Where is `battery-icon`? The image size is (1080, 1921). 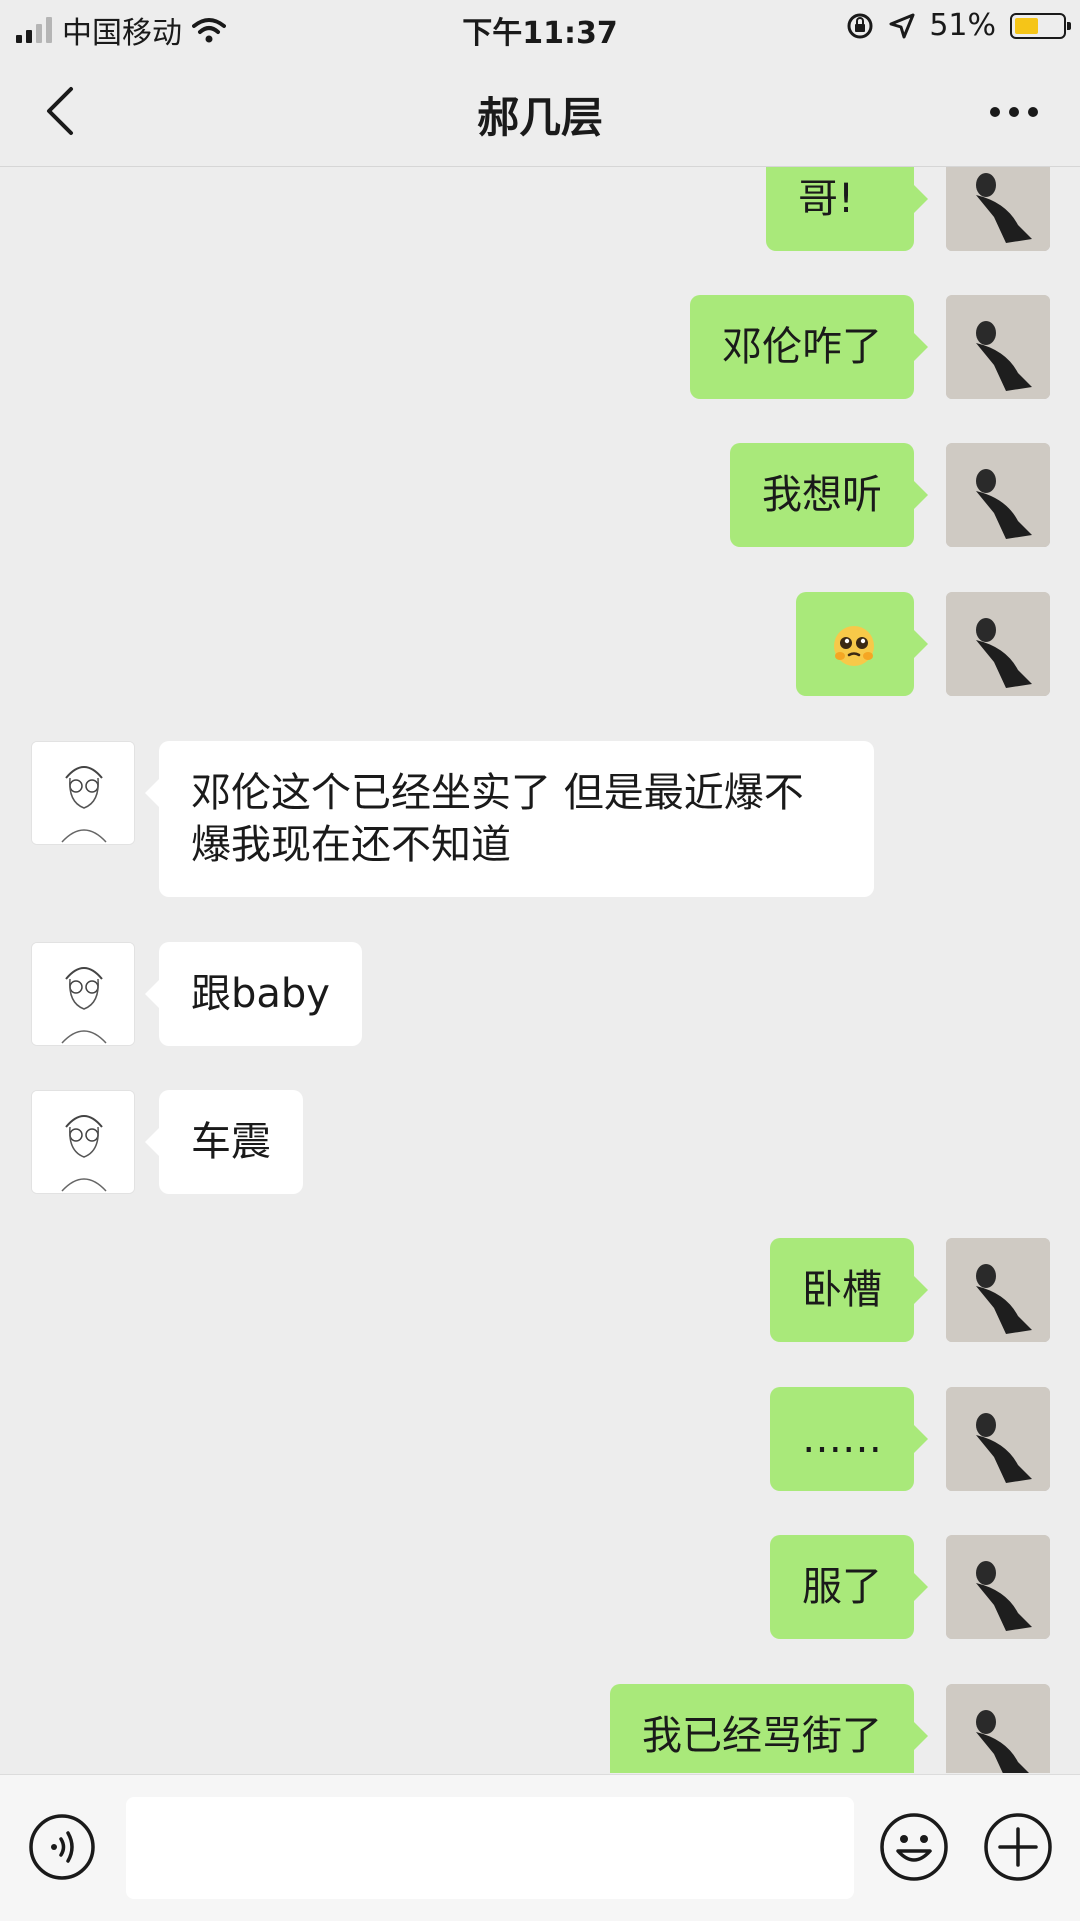 battery-icon is located at coordinates (1040, 25).